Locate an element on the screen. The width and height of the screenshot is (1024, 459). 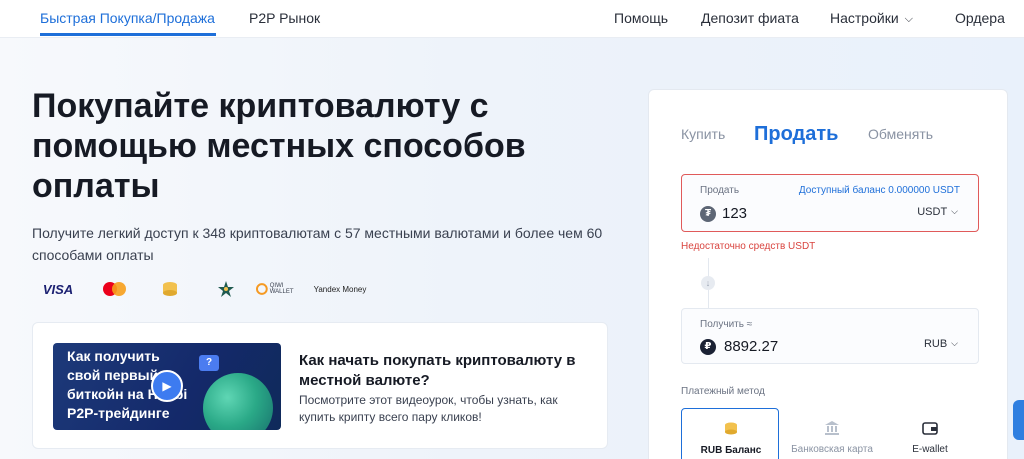
play-icon: ▶ is located at coordinates (167, 386).